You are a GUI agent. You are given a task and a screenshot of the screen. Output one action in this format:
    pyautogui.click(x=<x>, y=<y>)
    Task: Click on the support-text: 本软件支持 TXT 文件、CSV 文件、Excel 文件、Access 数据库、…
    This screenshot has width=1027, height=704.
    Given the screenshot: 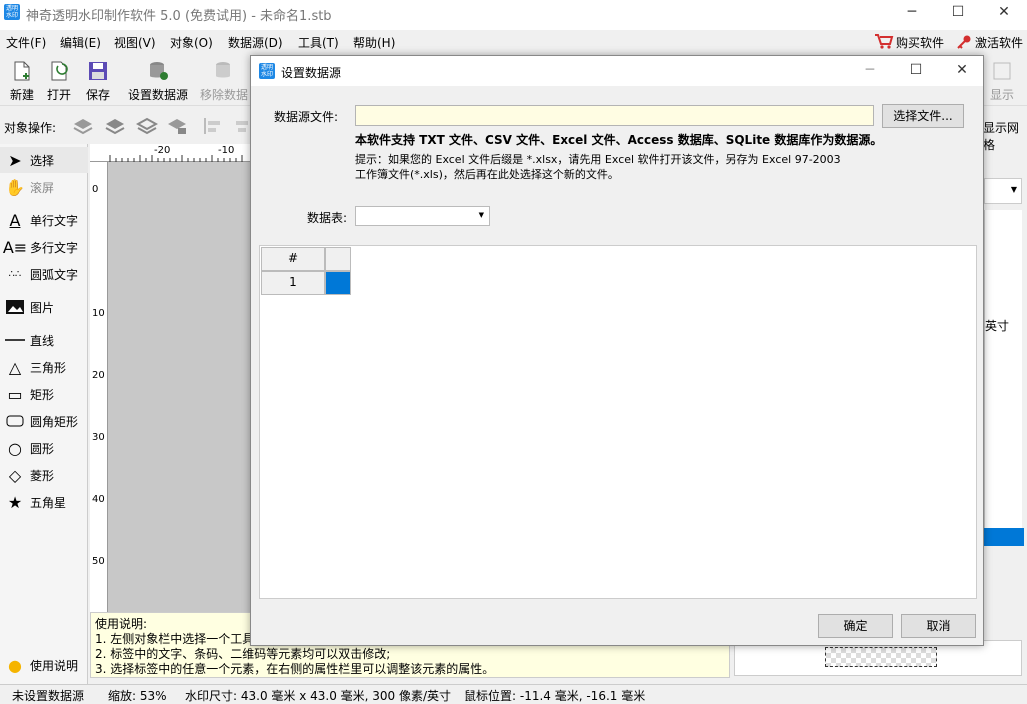 What is the action you would take?
    pyautogui.click(x=619, y=140)
    